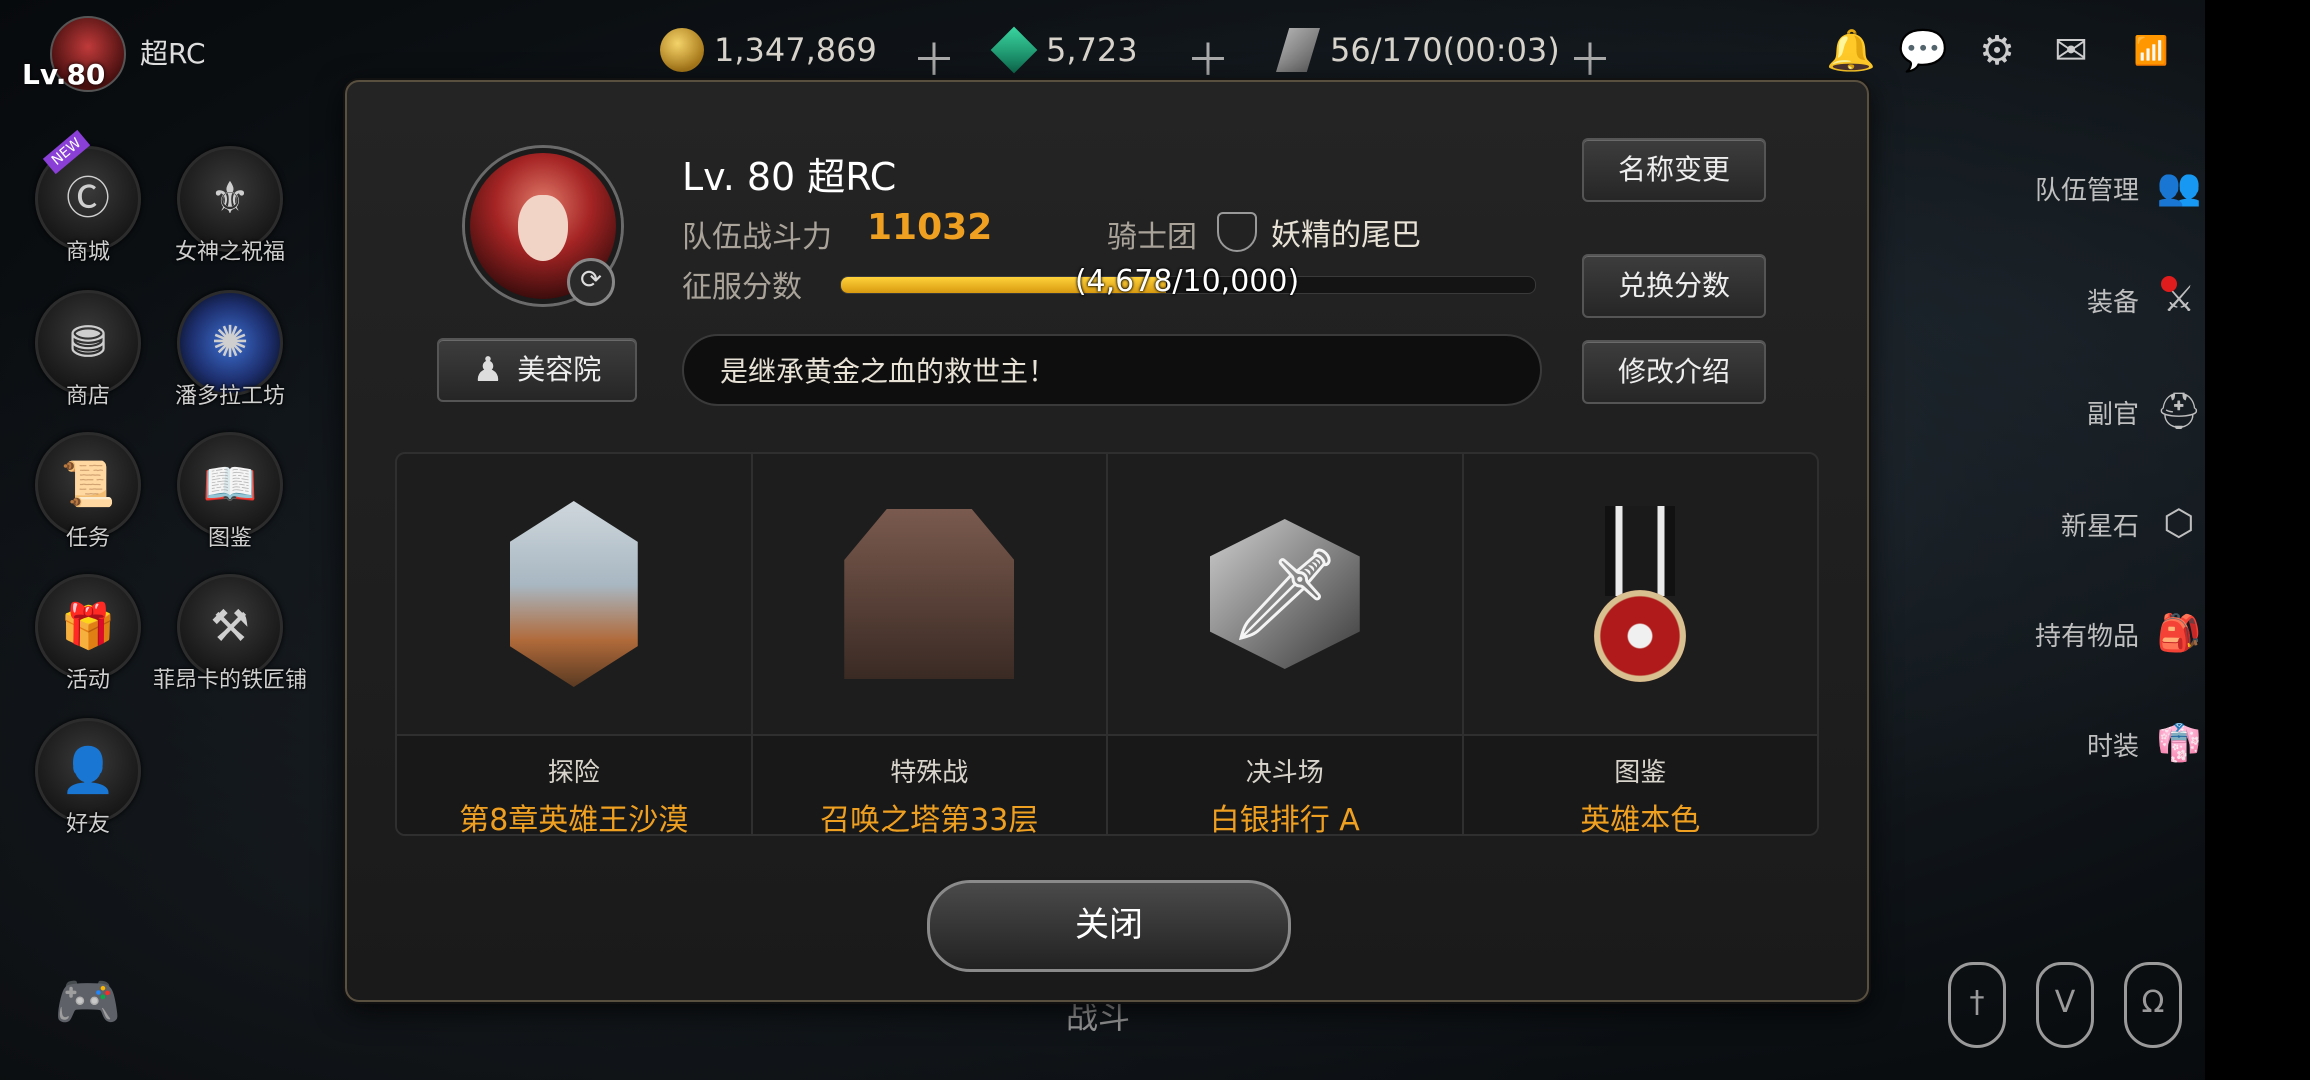  Describe the element at coordinates (1298, 50) in the screenshot. I see `stamina-icon` at that location.